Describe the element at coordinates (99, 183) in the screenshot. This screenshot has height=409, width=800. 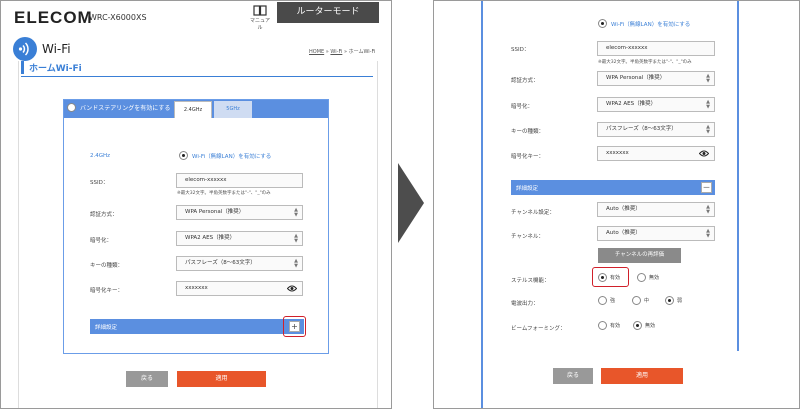
I see `ssid-label: SSID：` at that location.